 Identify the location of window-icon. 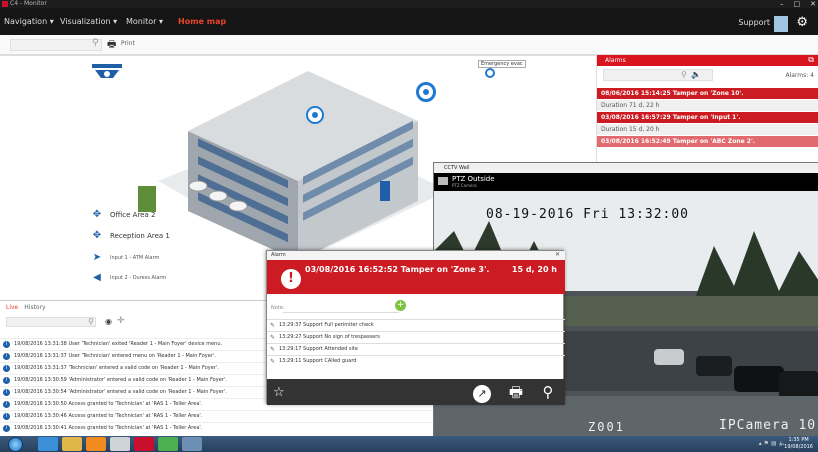
(192, 444).